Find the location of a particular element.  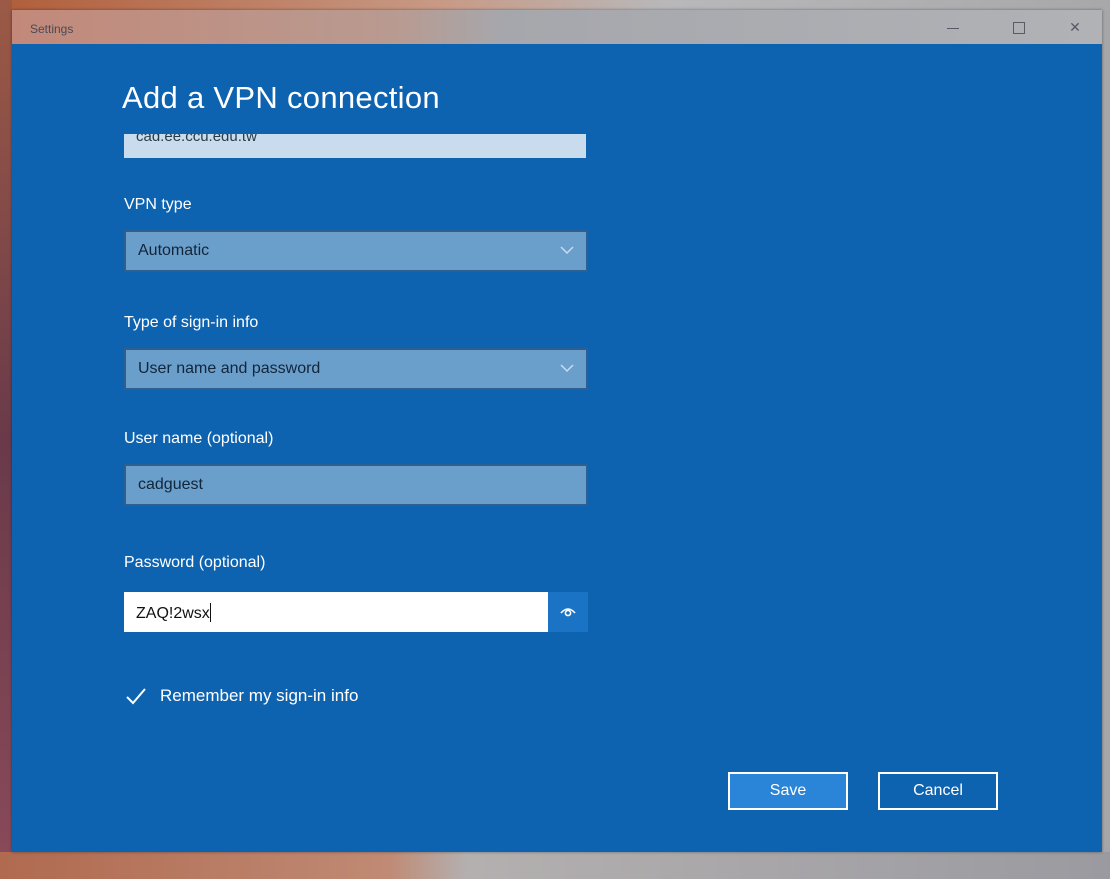

username-label: User name (optional) is located at coordinates (199, 438).